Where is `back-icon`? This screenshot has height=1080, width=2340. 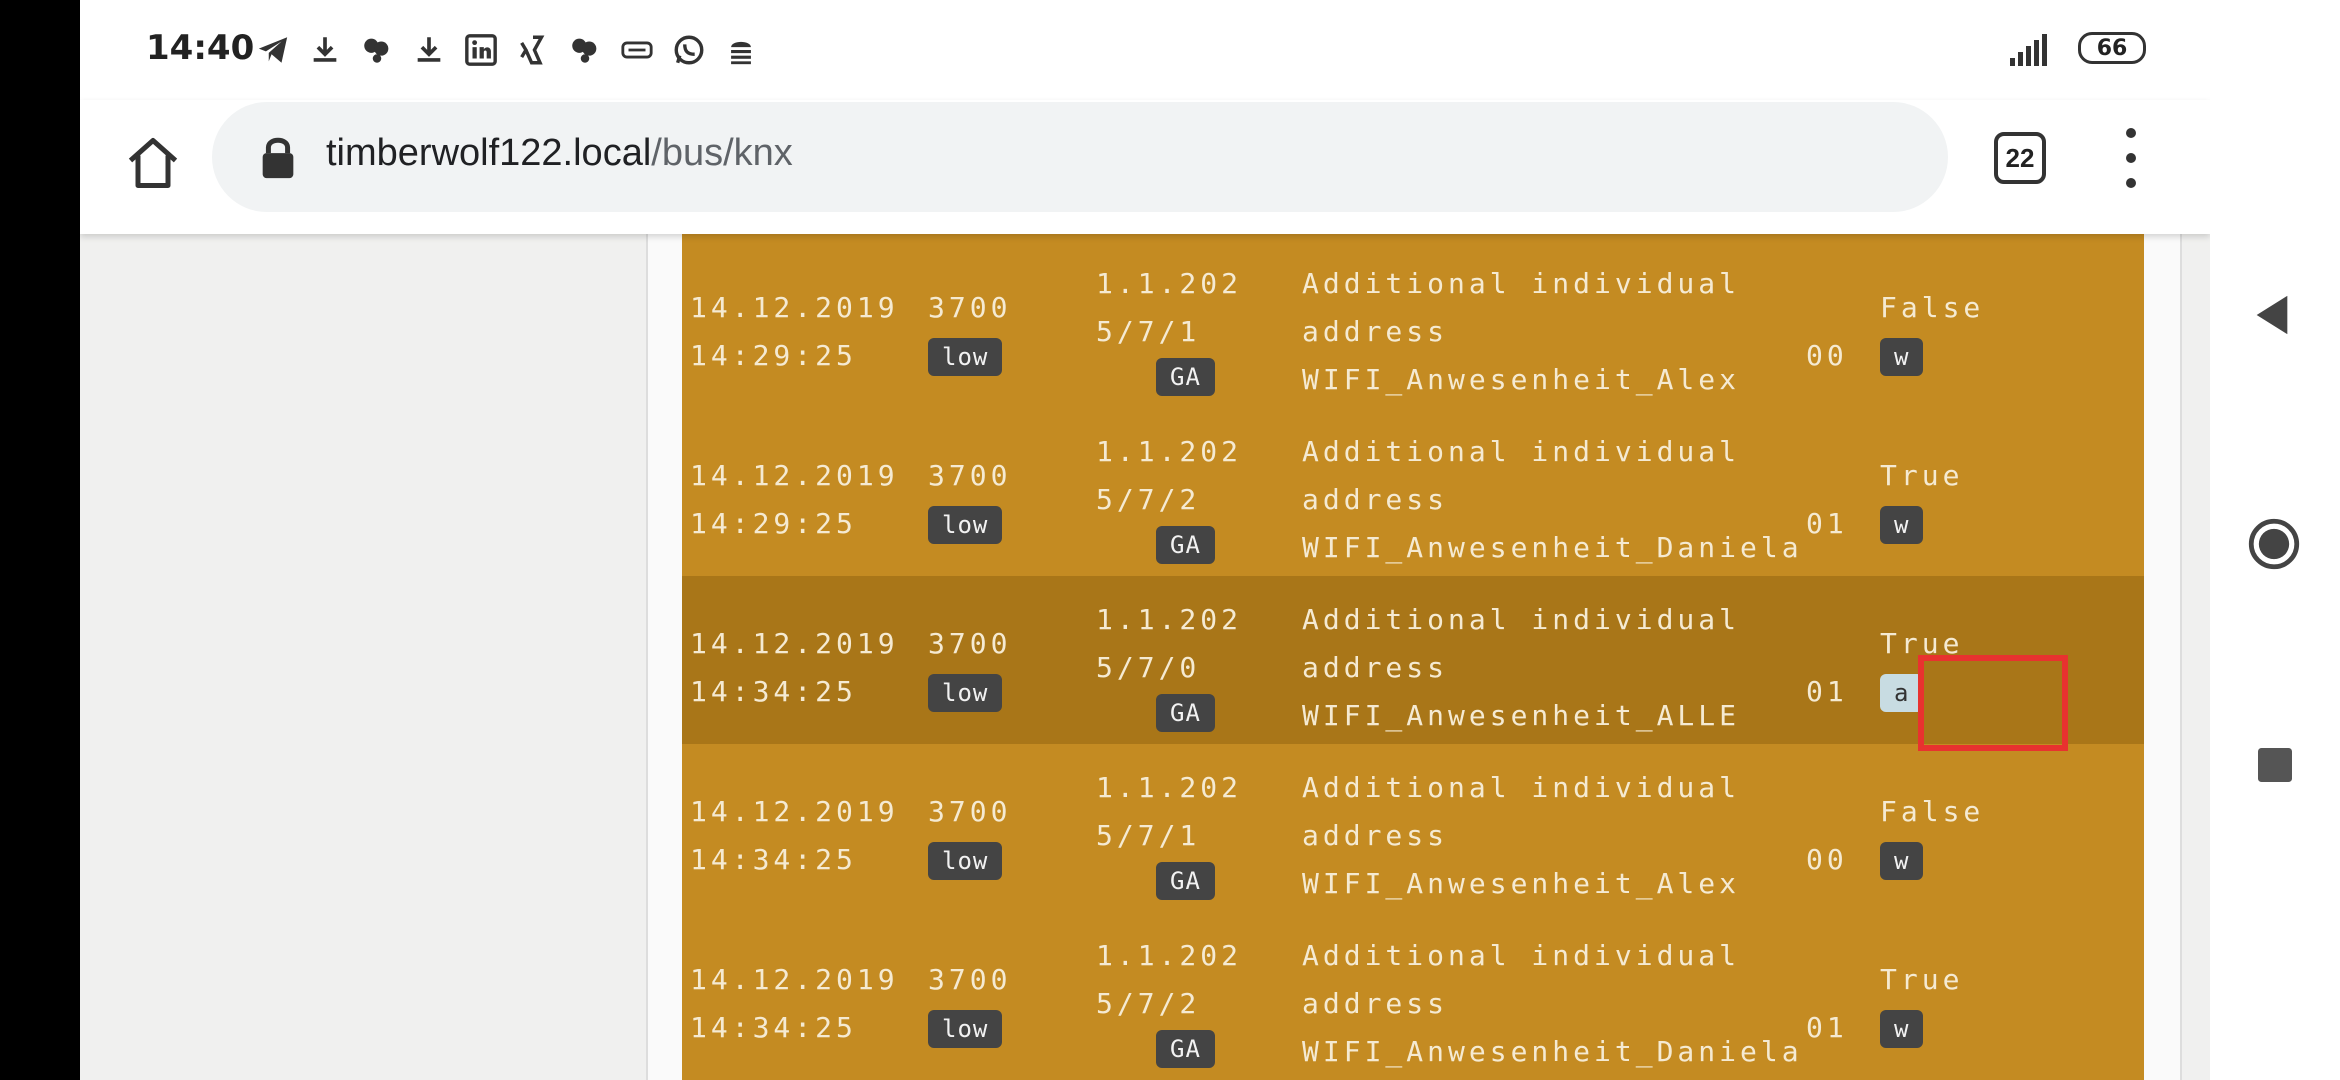
back-icon is located at coordinates (2272, 315).